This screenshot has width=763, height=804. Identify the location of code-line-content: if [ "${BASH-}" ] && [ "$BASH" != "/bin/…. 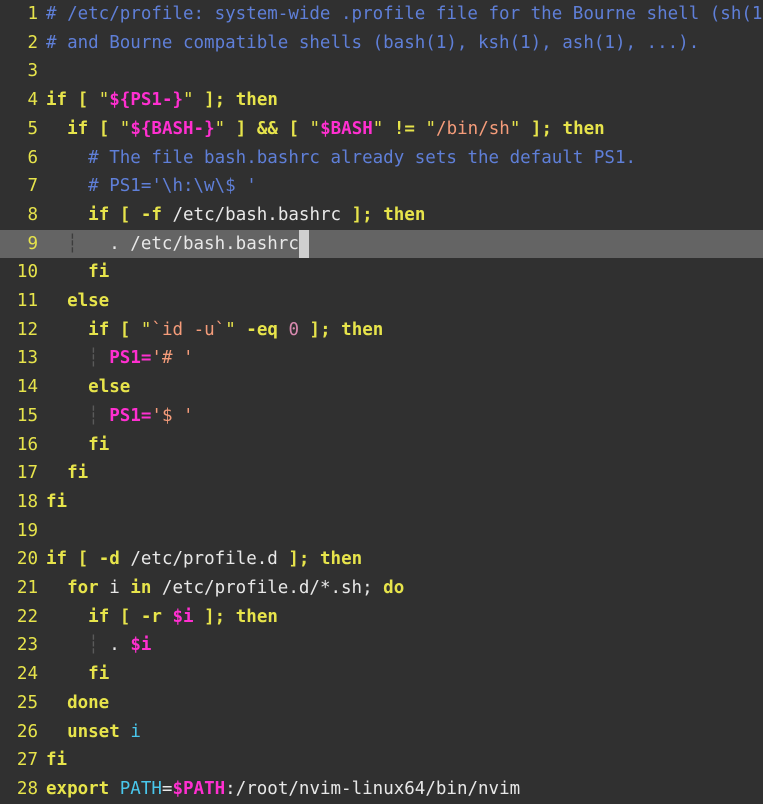
(404, 129).